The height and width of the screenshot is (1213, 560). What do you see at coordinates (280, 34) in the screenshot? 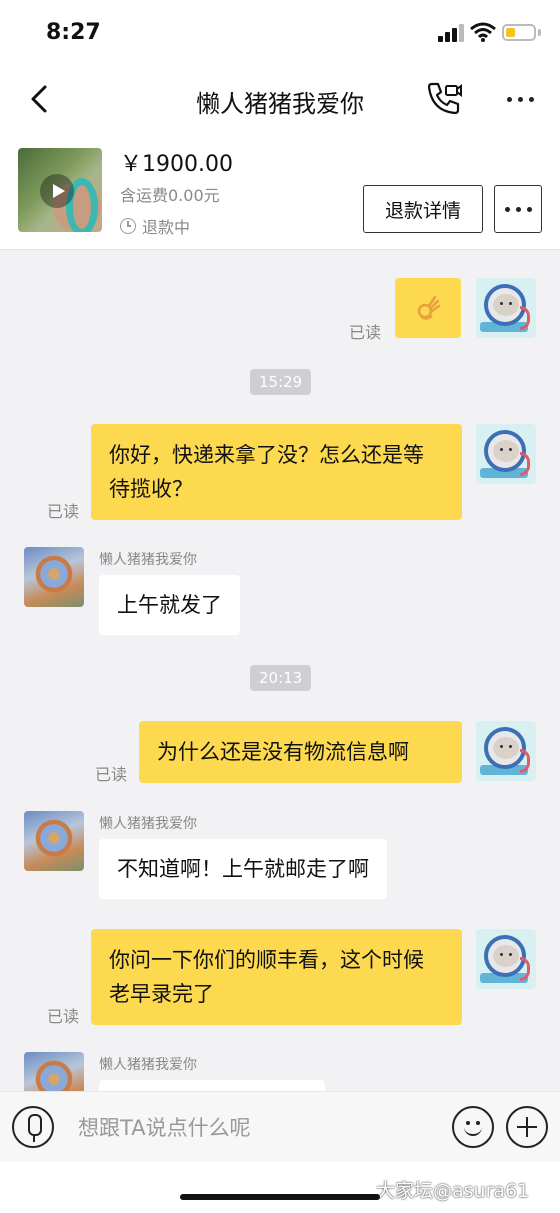
I see `status-bar: 8:27` at bounding box center [280, 34].